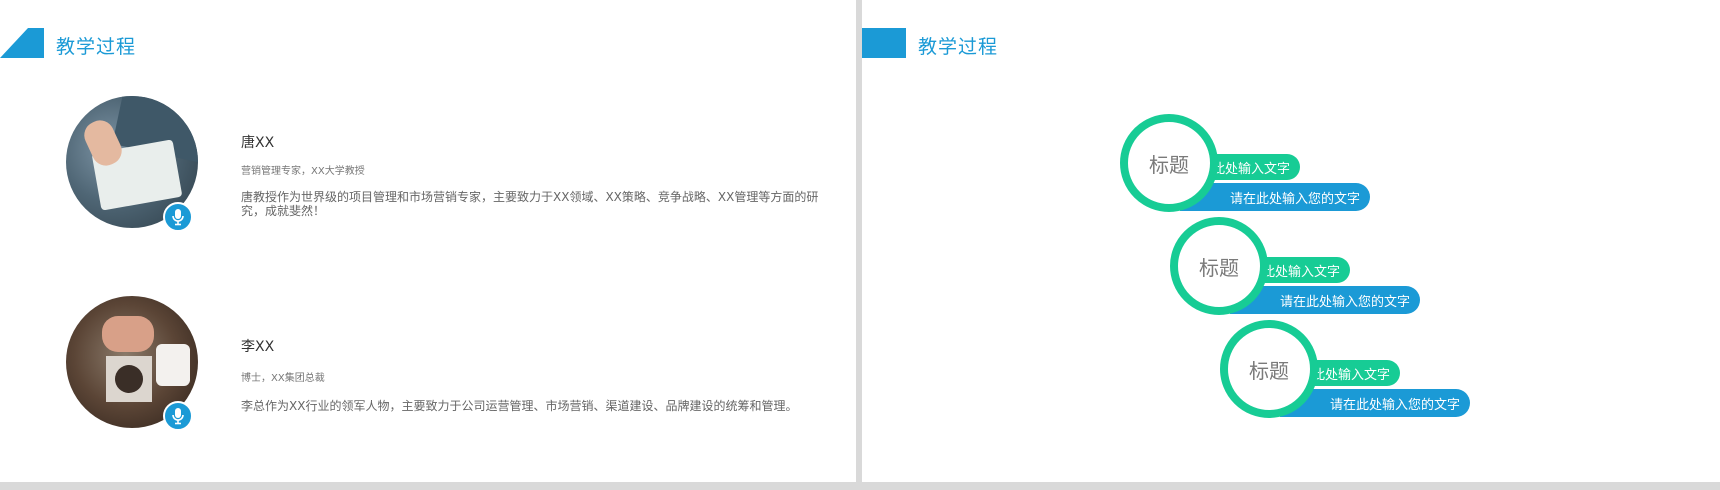  Describe the element at coordinates (303, 171) in the screenshot. I see `person-role-1: 营销管理专家，XX大学教授` at that location.